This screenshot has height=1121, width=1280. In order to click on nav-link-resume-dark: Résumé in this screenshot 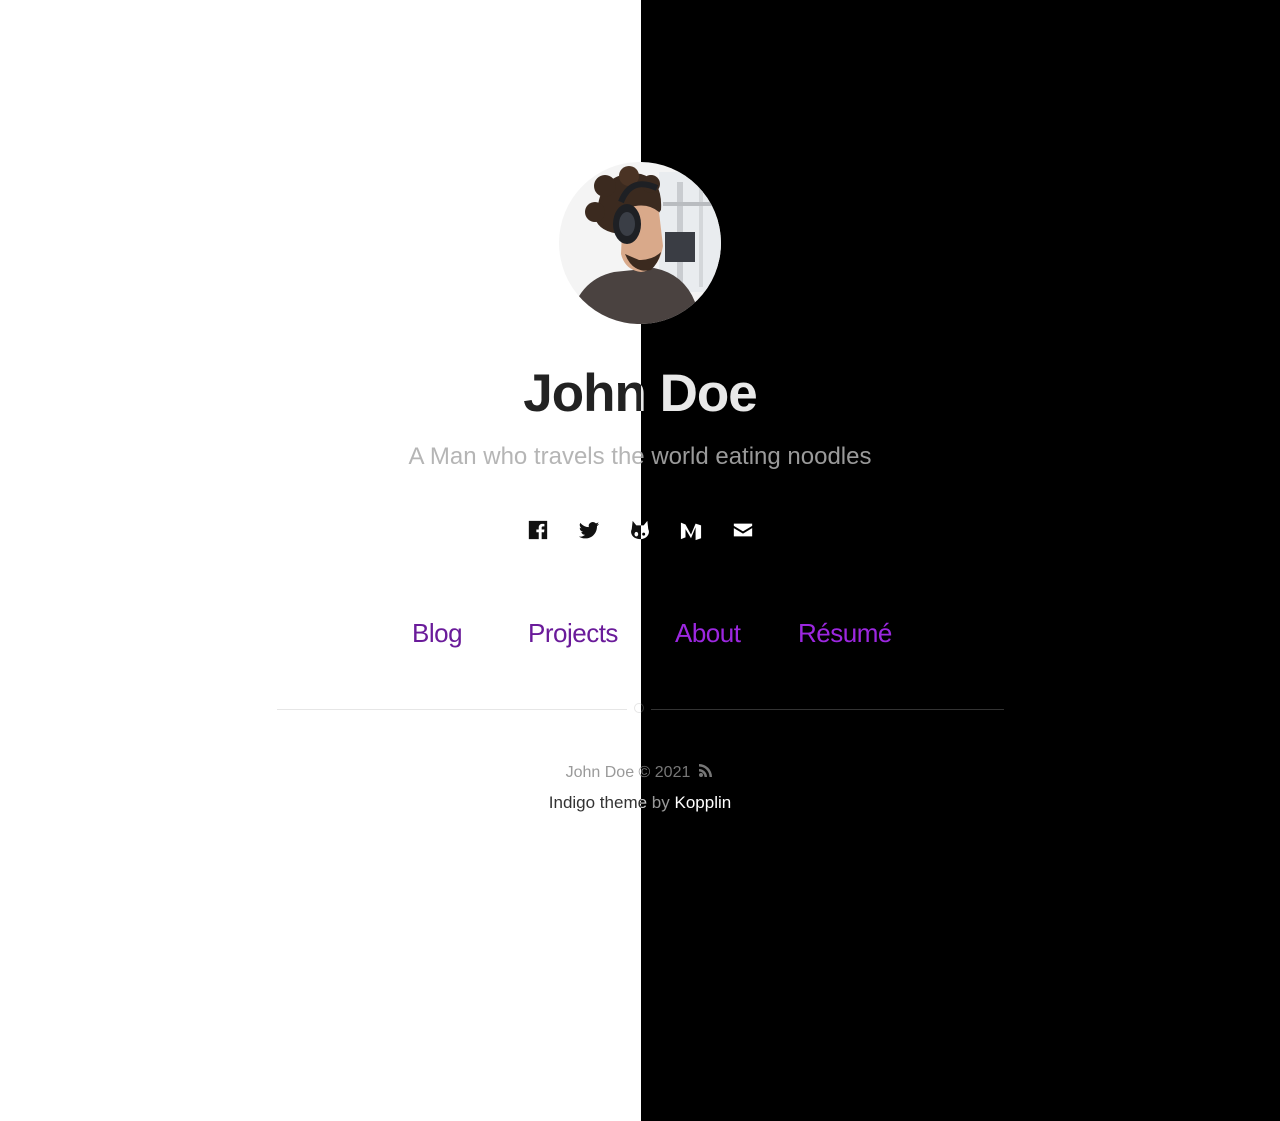, I will do `click(845, 633)`.